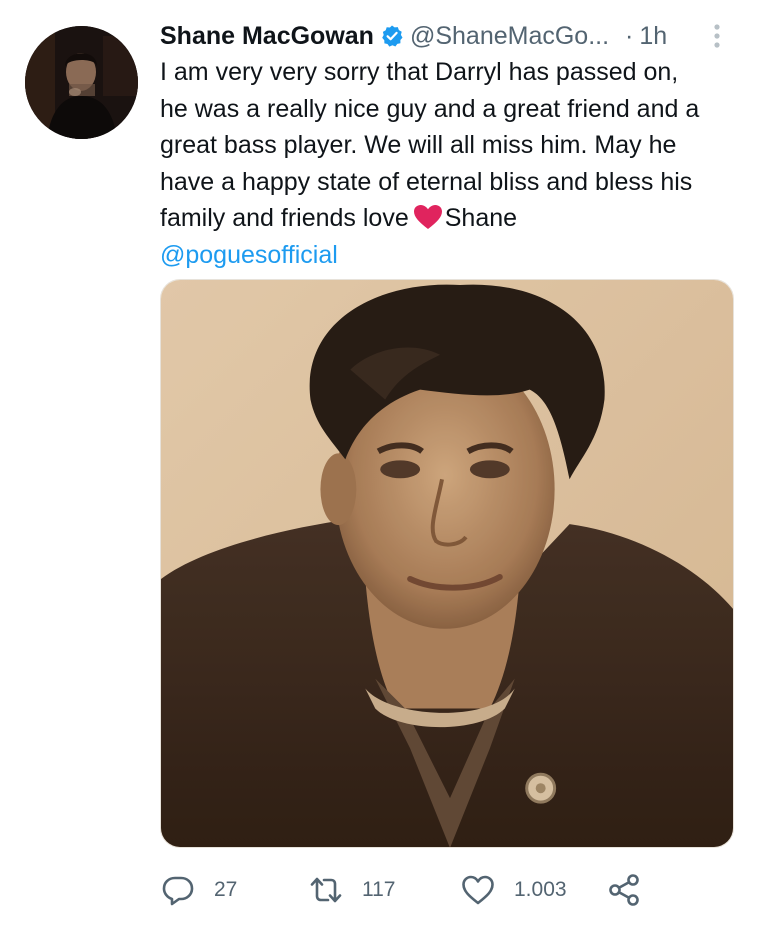 The image size is (760, 929). I want to click on like-button: 1.003, so click(513, 890).